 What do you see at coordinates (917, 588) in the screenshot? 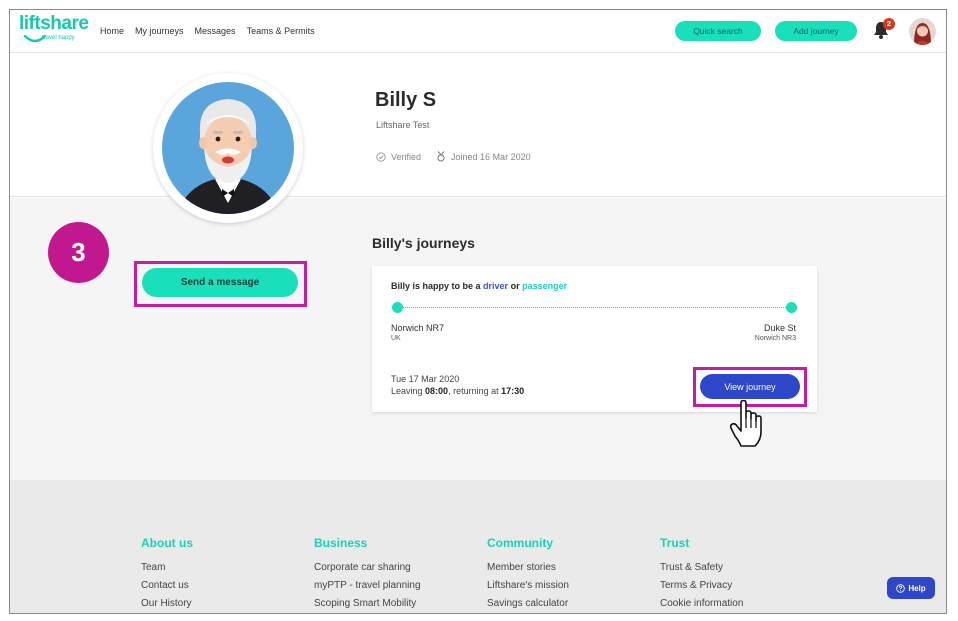
I see `help-label: Help` at bounding box center [917, 588].